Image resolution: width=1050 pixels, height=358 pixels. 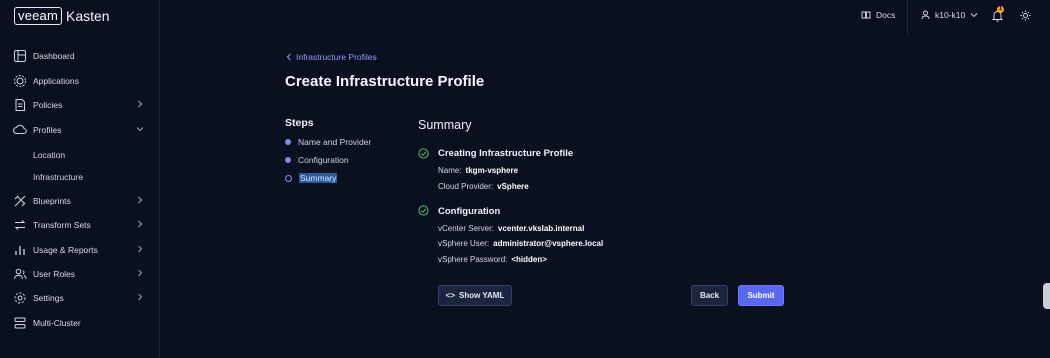 I want to click on user-icon, so click(x=925, y=15).